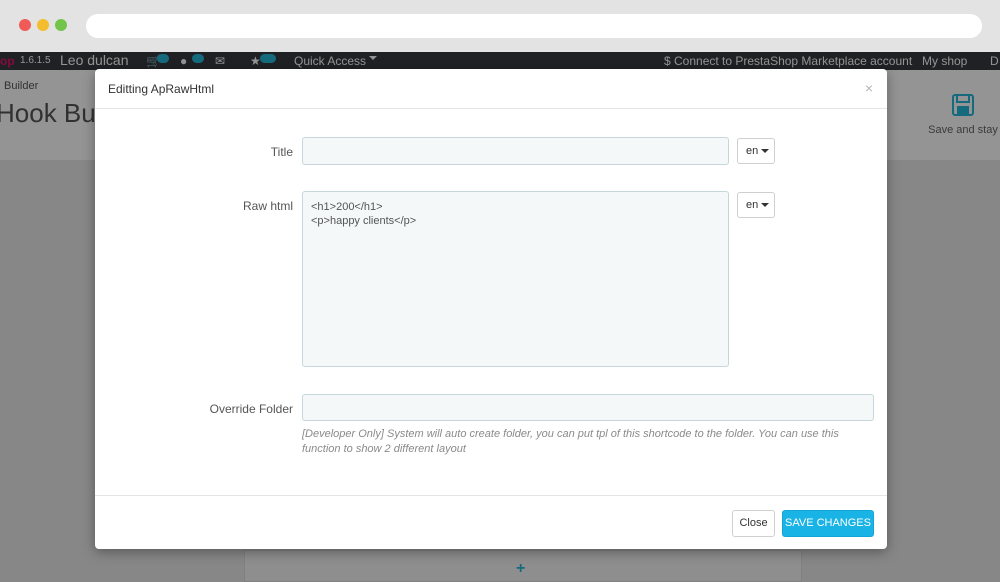  What do you see at coordinates (515, 279) in the screenshot?
I see `raw-html-textarea: <h1>200</h1> <p>happy clients</p>` at bounding box center [515, 279].